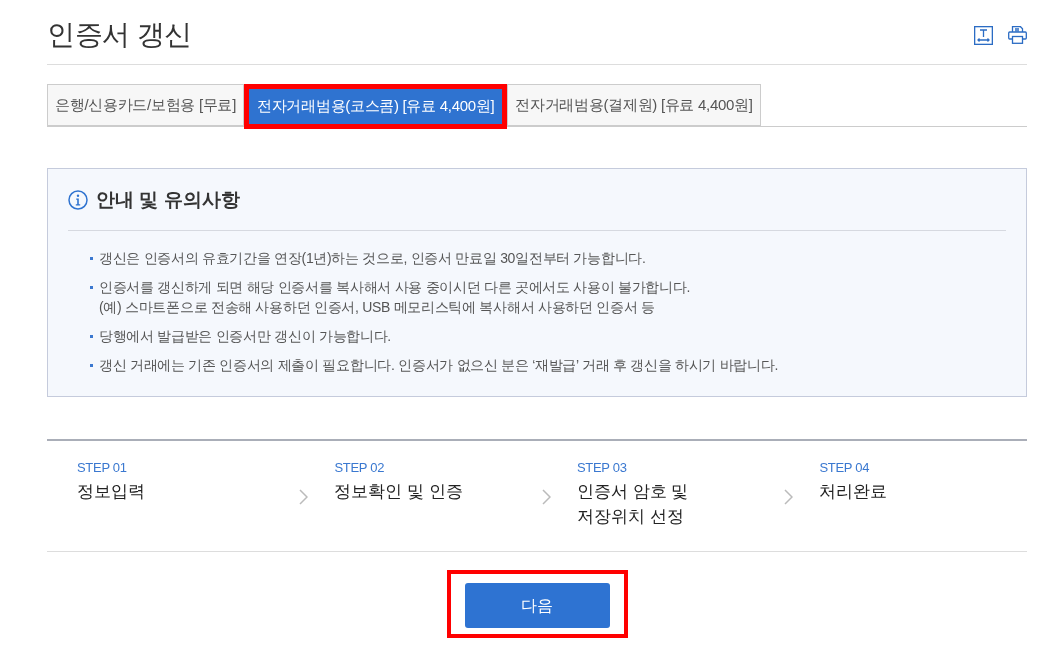 The image size is (1059, 668). I want to click on text-size-icon, so click(983, 35).